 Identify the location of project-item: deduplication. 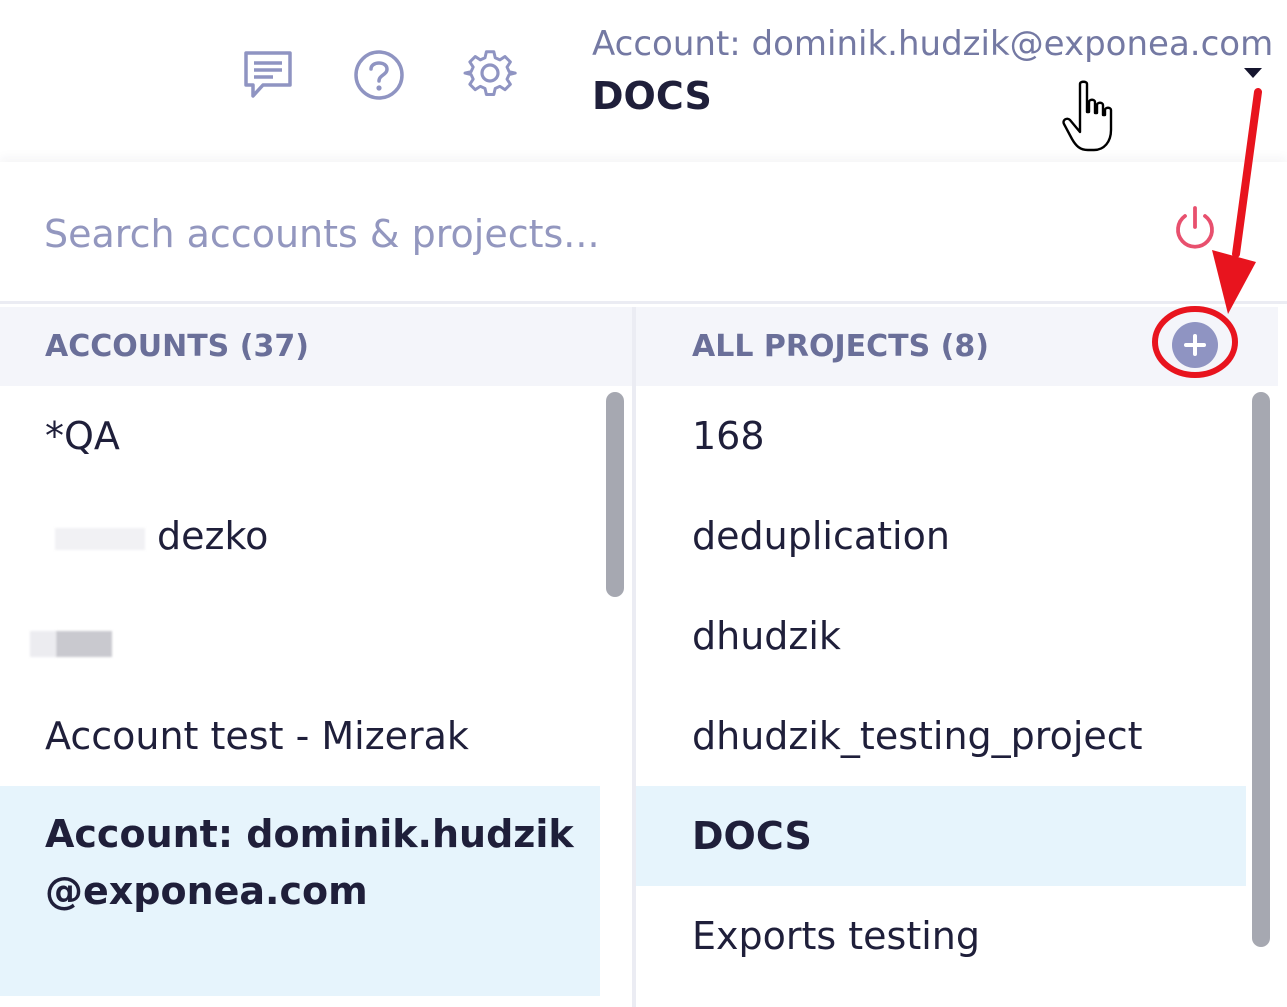
(941, 536).